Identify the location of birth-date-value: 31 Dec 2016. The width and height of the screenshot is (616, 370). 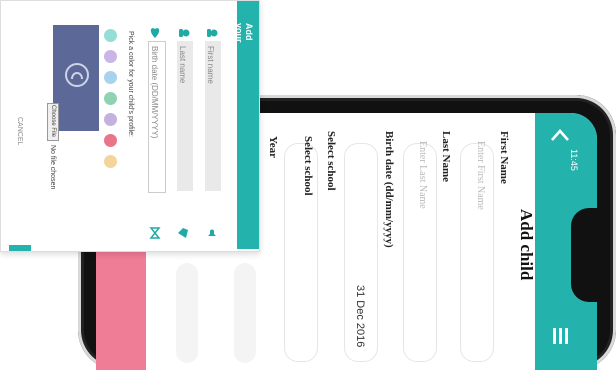
(360, 316).